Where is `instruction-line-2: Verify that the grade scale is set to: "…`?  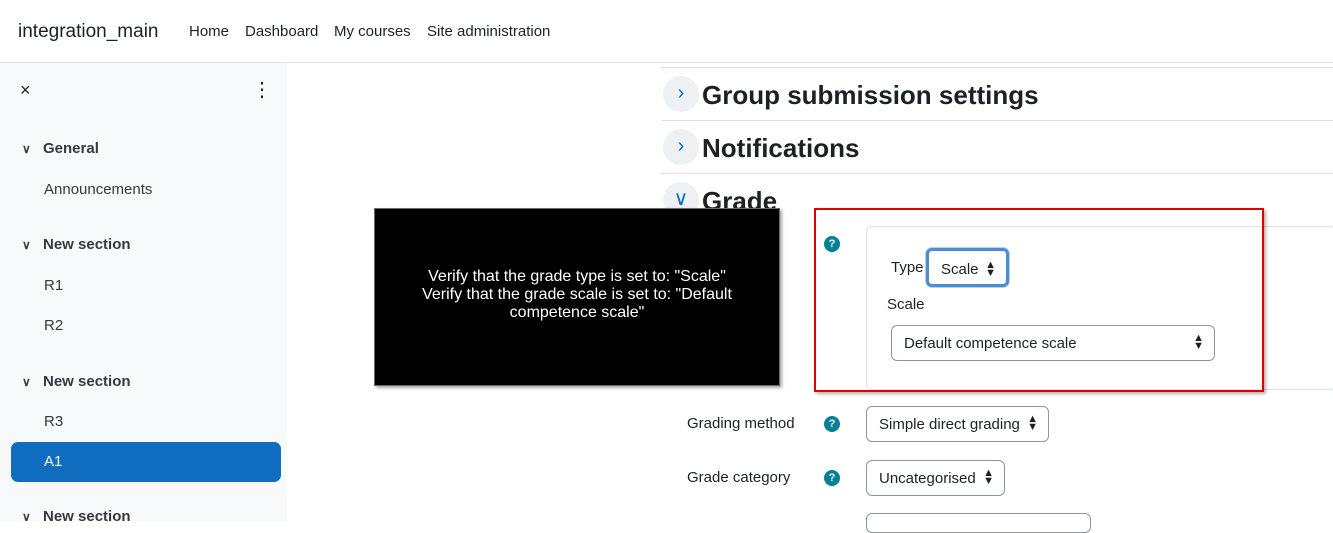
instruction-line-2: Verify that the grade scale is set to: "… is located at coordinates (577, 303).